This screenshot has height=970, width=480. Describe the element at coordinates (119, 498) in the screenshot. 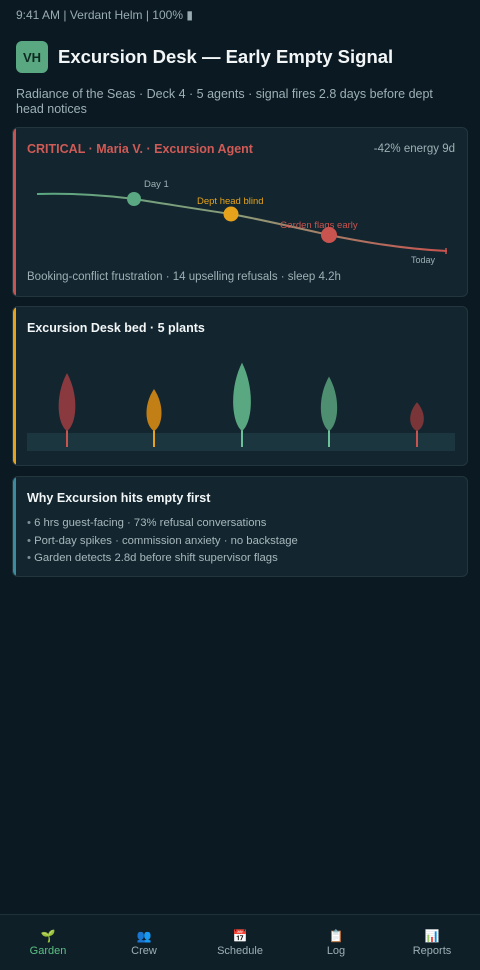

I see `why-title: Why Excursion hits empty first` at that location.